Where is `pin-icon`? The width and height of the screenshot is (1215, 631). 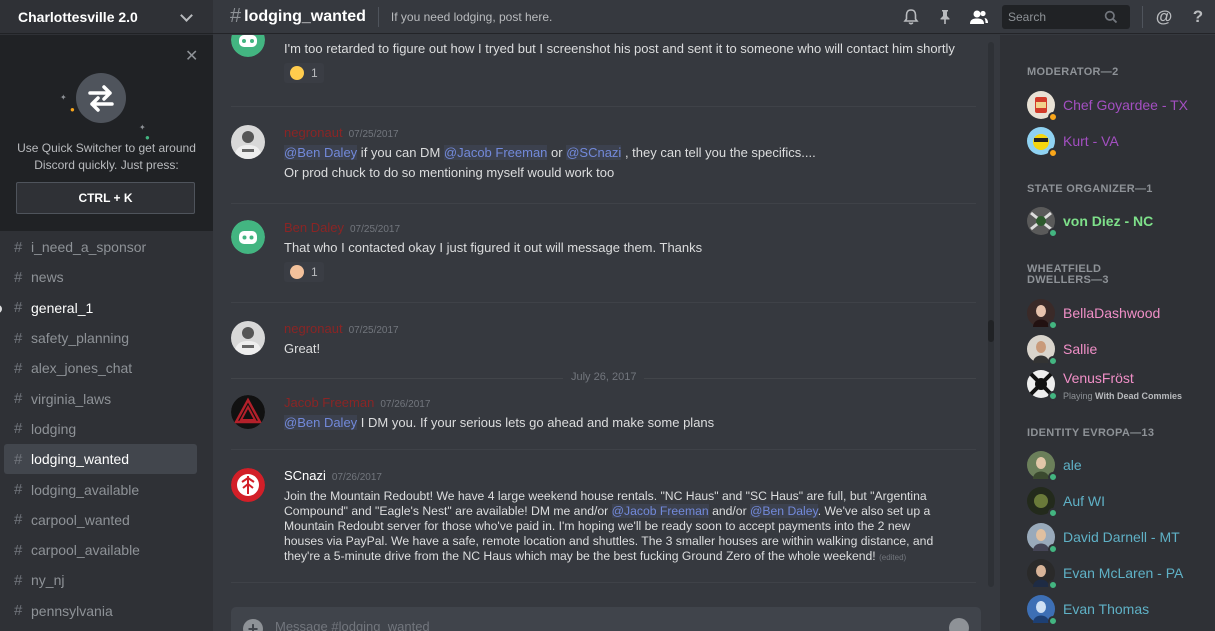 pin-icon is located at coordinates (945, 17).